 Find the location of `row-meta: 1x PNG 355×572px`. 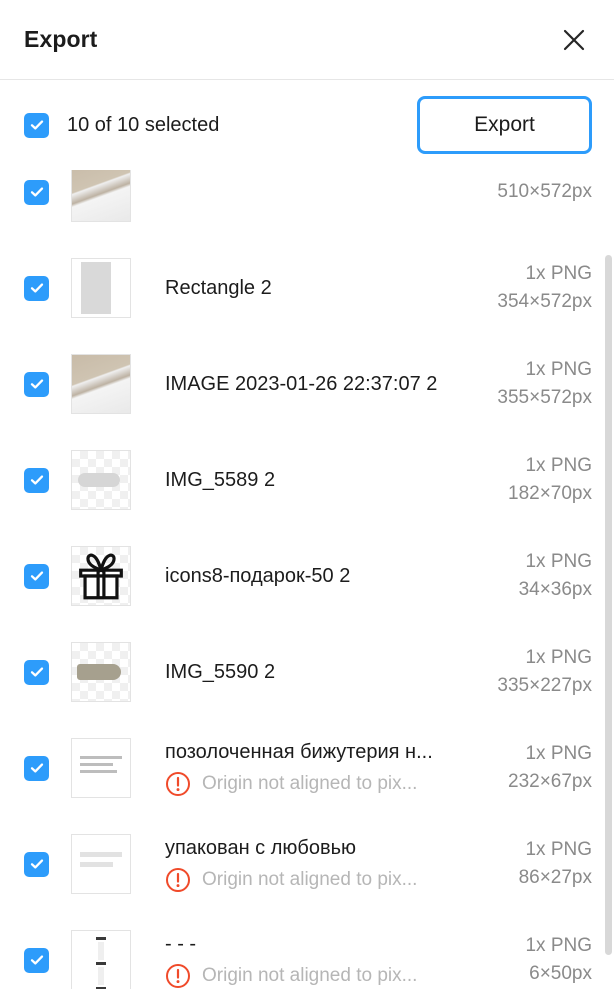

row-meta: 1x PNG 355×572px is located at coordinates (544, 384).